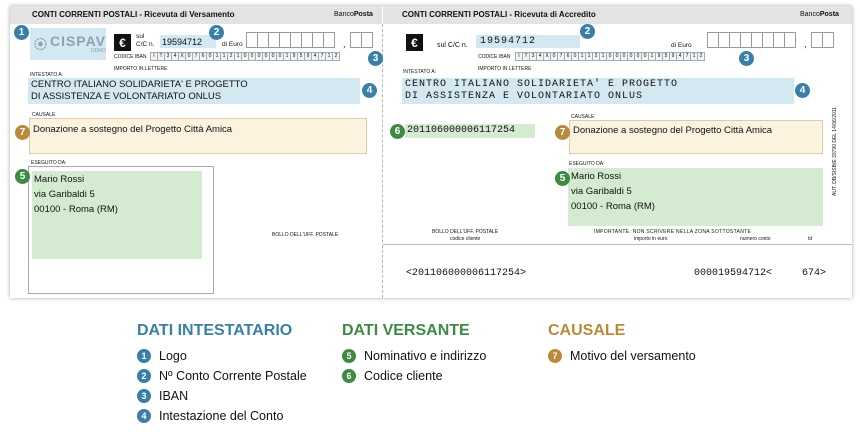 The image size is (860, 448). Describe the element at coordinates (587, 31) in the screenshot. I see `badge-cc-right: 2` at that location.